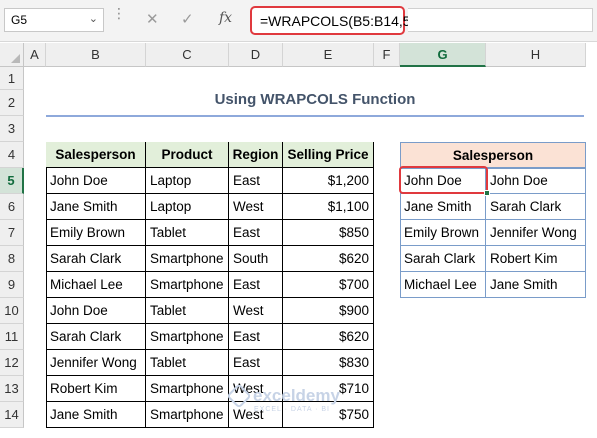 Image resolution: width=597 pixels, height=438 pixels. I want to click on table-cell: $700, so click(328, 285).